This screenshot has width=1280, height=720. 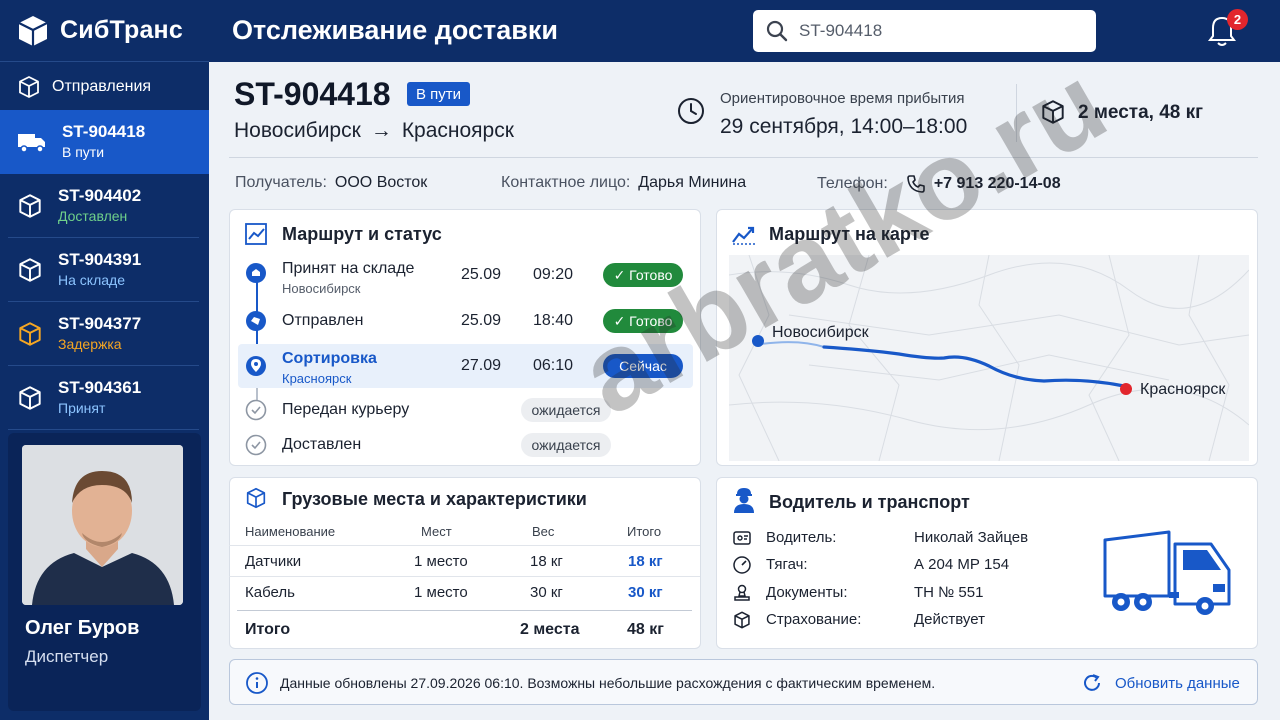 I want to click on sidebar-item-ST-904377: ST-904377 Задержка, so click(x=104, y=334).